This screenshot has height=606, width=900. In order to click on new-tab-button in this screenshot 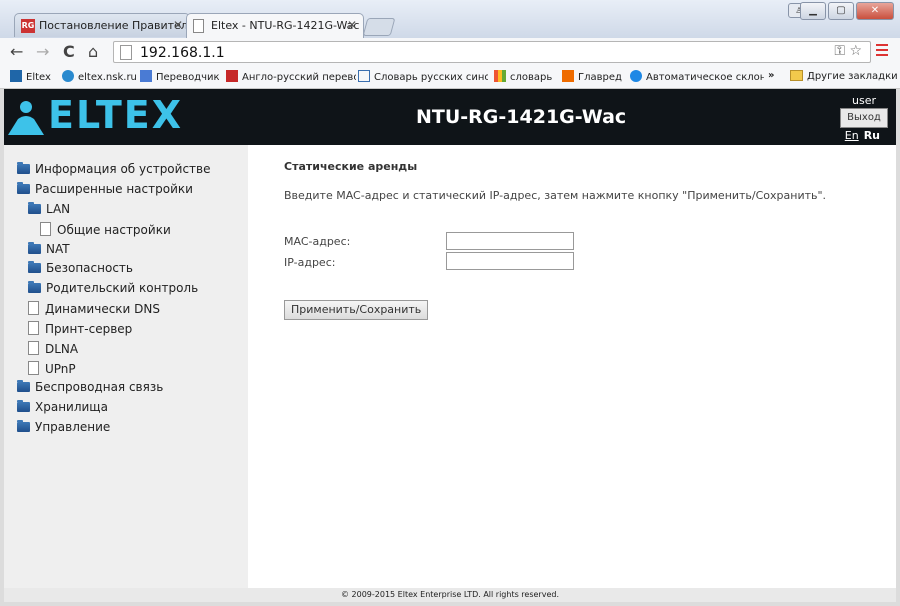, I will do `click(379, 27)`.